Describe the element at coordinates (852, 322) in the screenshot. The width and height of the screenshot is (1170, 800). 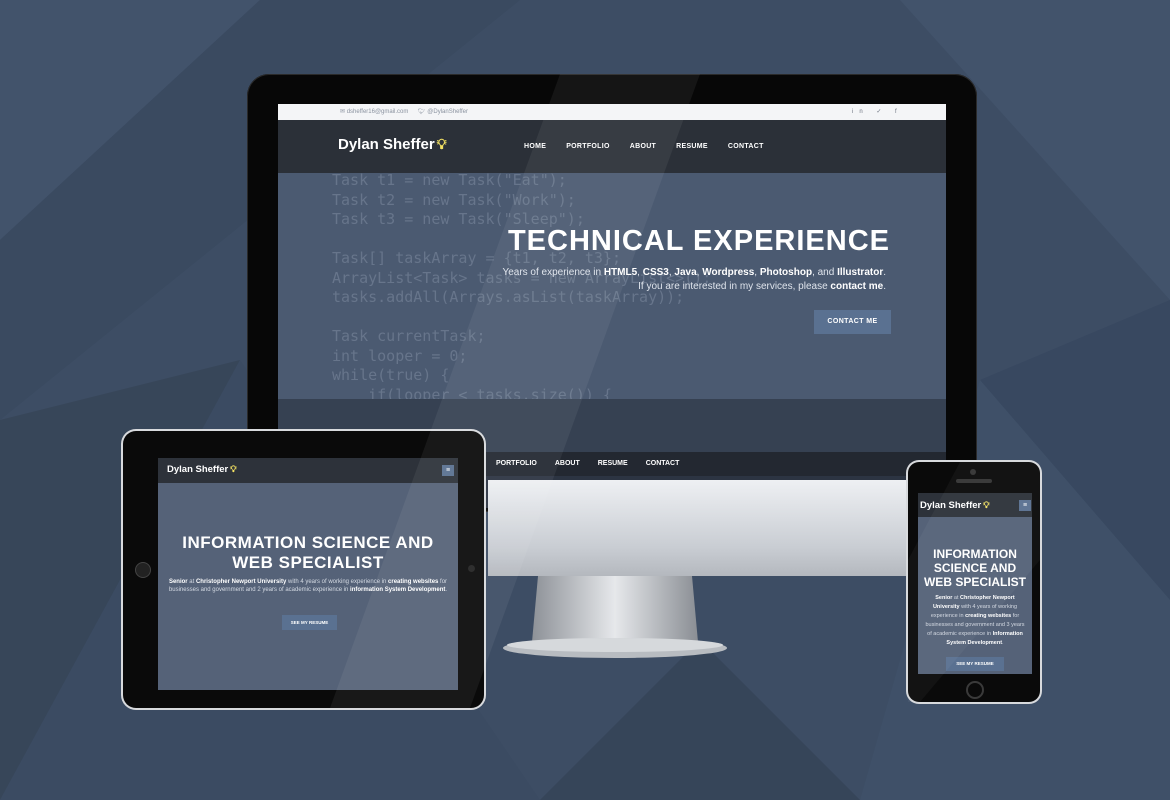
I see `contact-me-button: CONTACT ME` at that location.